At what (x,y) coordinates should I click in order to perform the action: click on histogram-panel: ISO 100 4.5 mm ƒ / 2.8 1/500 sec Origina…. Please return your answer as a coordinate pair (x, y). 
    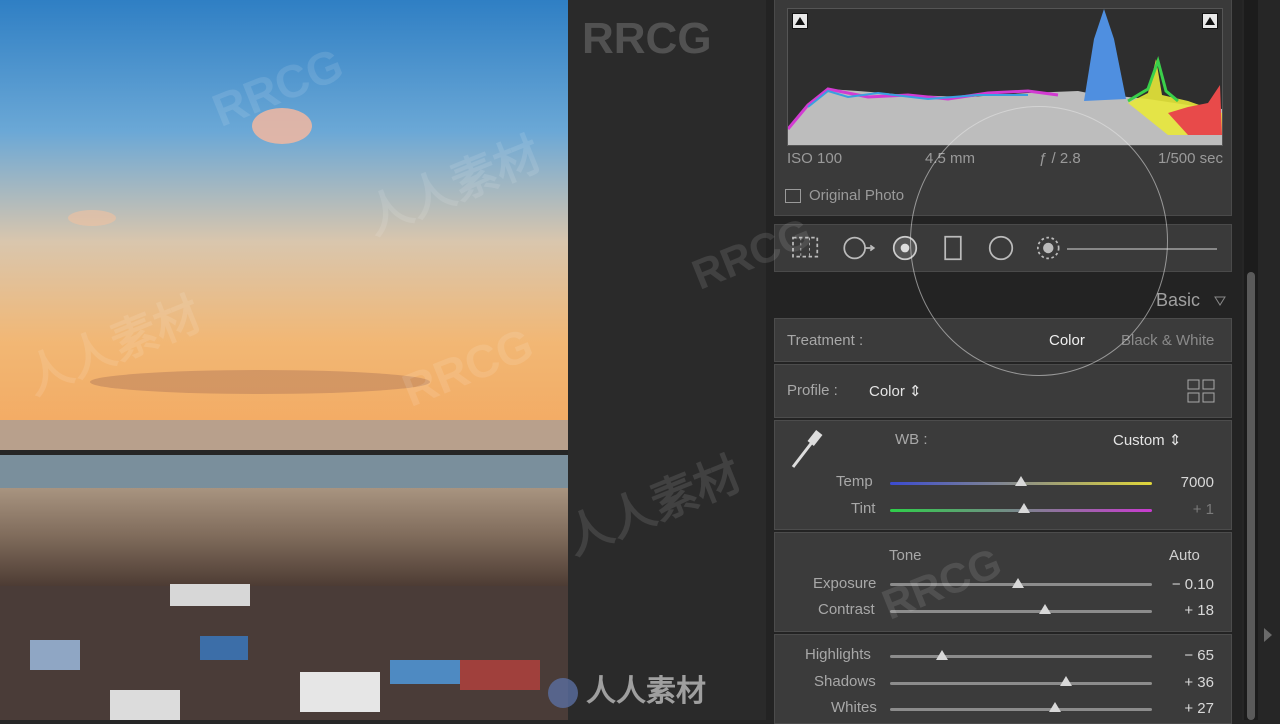
    Looking at the image, I should click on (1003, 108).